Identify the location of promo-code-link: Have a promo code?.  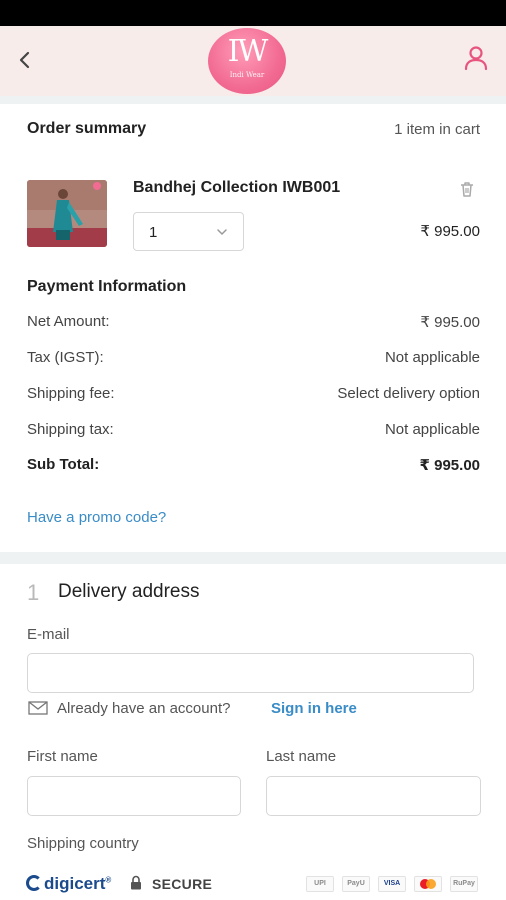
(96, 517).